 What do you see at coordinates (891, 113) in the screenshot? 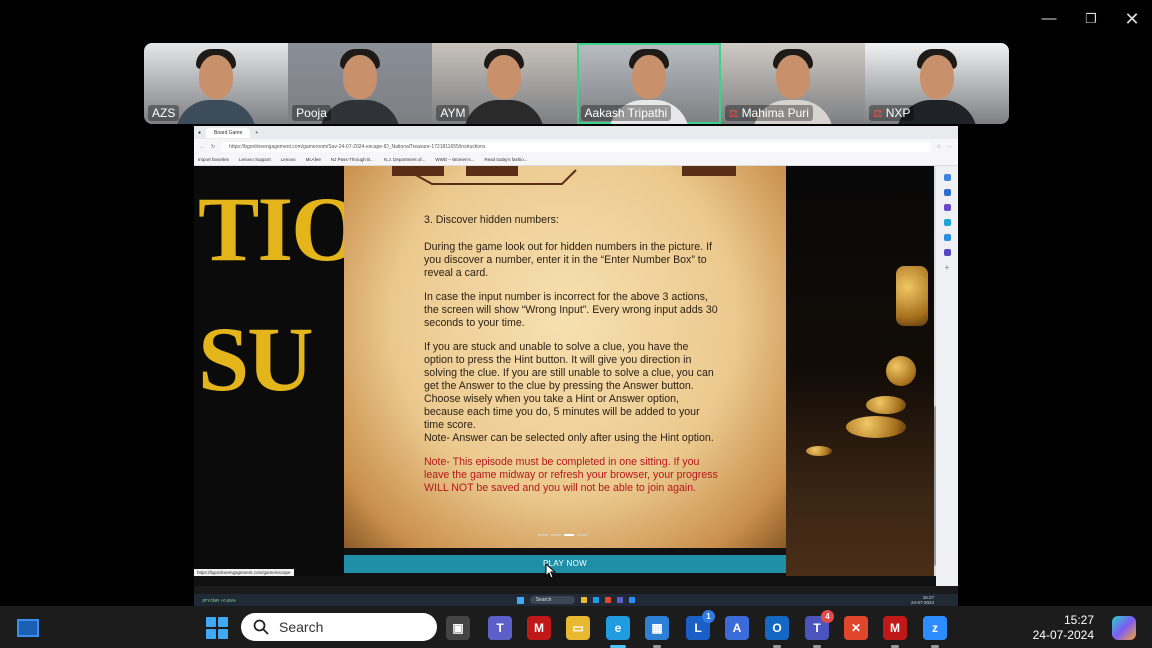
I see `participant-name: ⚖ NXP` at bounding box center [891, 113].